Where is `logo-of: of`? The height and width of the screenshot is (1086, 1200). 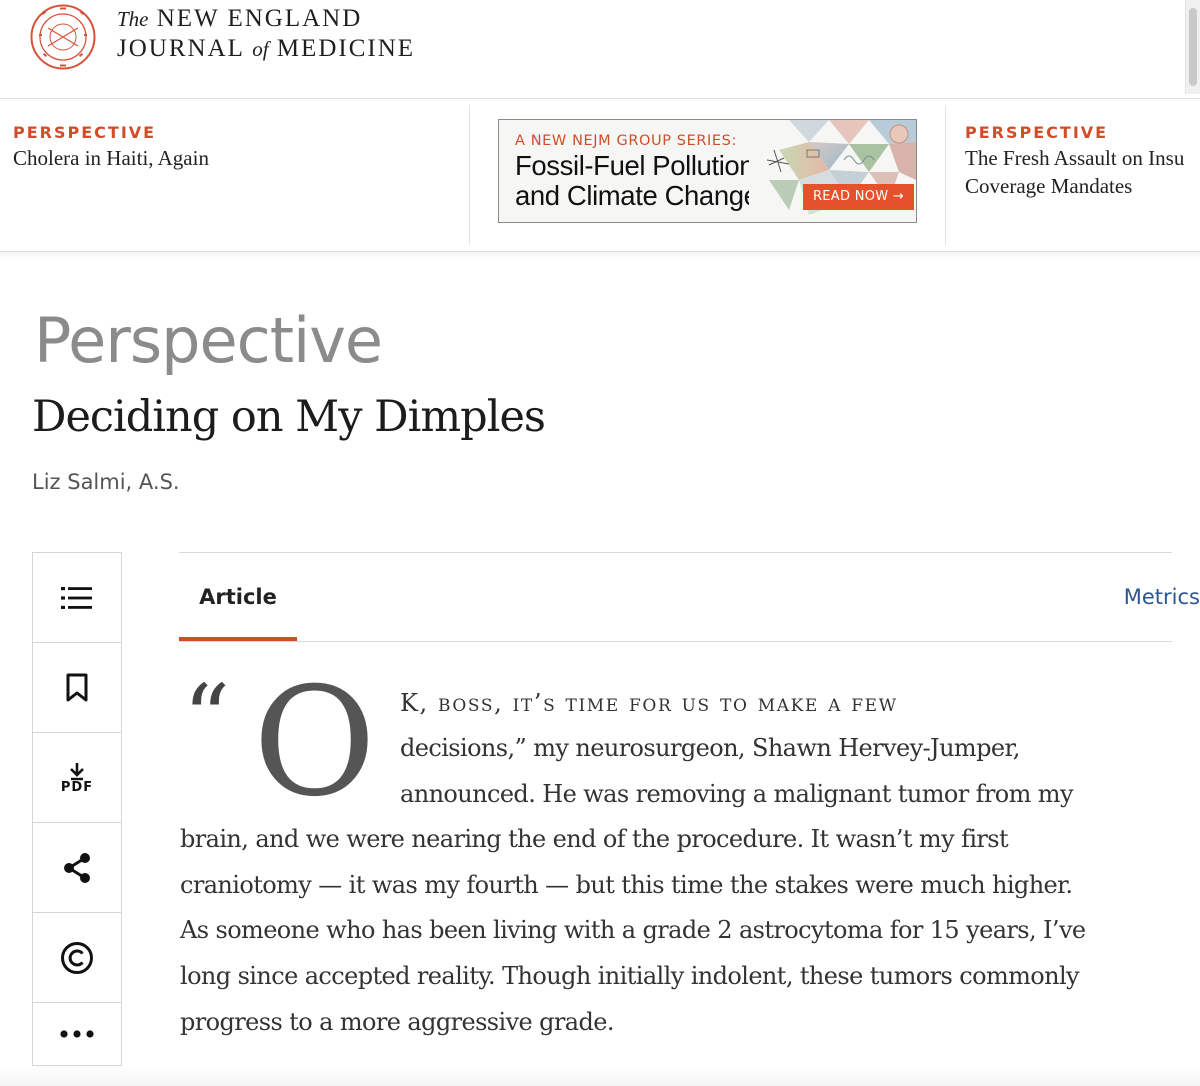
logo-of: of is located at coordinates (260, 49).